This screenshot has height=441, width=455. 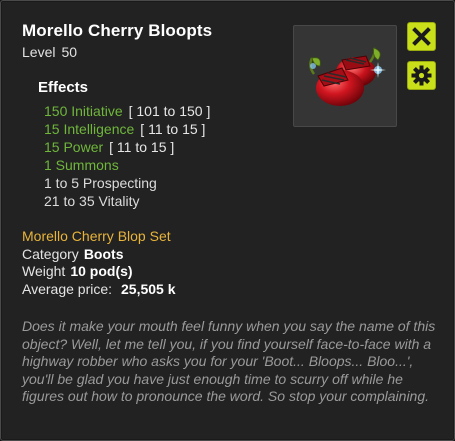 I want to click on close-button, so click(x=421, y=36).